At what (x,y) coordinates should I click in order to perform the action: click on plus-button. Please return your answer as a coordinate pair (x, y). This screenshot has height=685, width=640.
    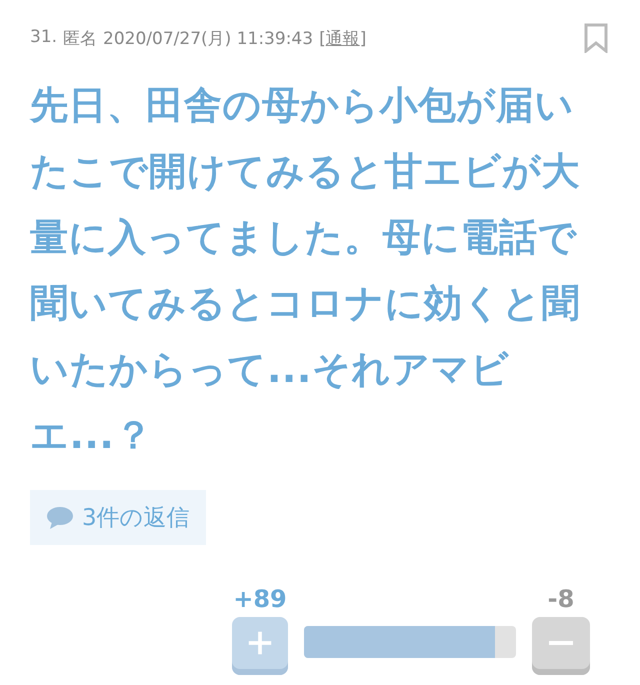
    Looking at the image, I should click on (260, 646).